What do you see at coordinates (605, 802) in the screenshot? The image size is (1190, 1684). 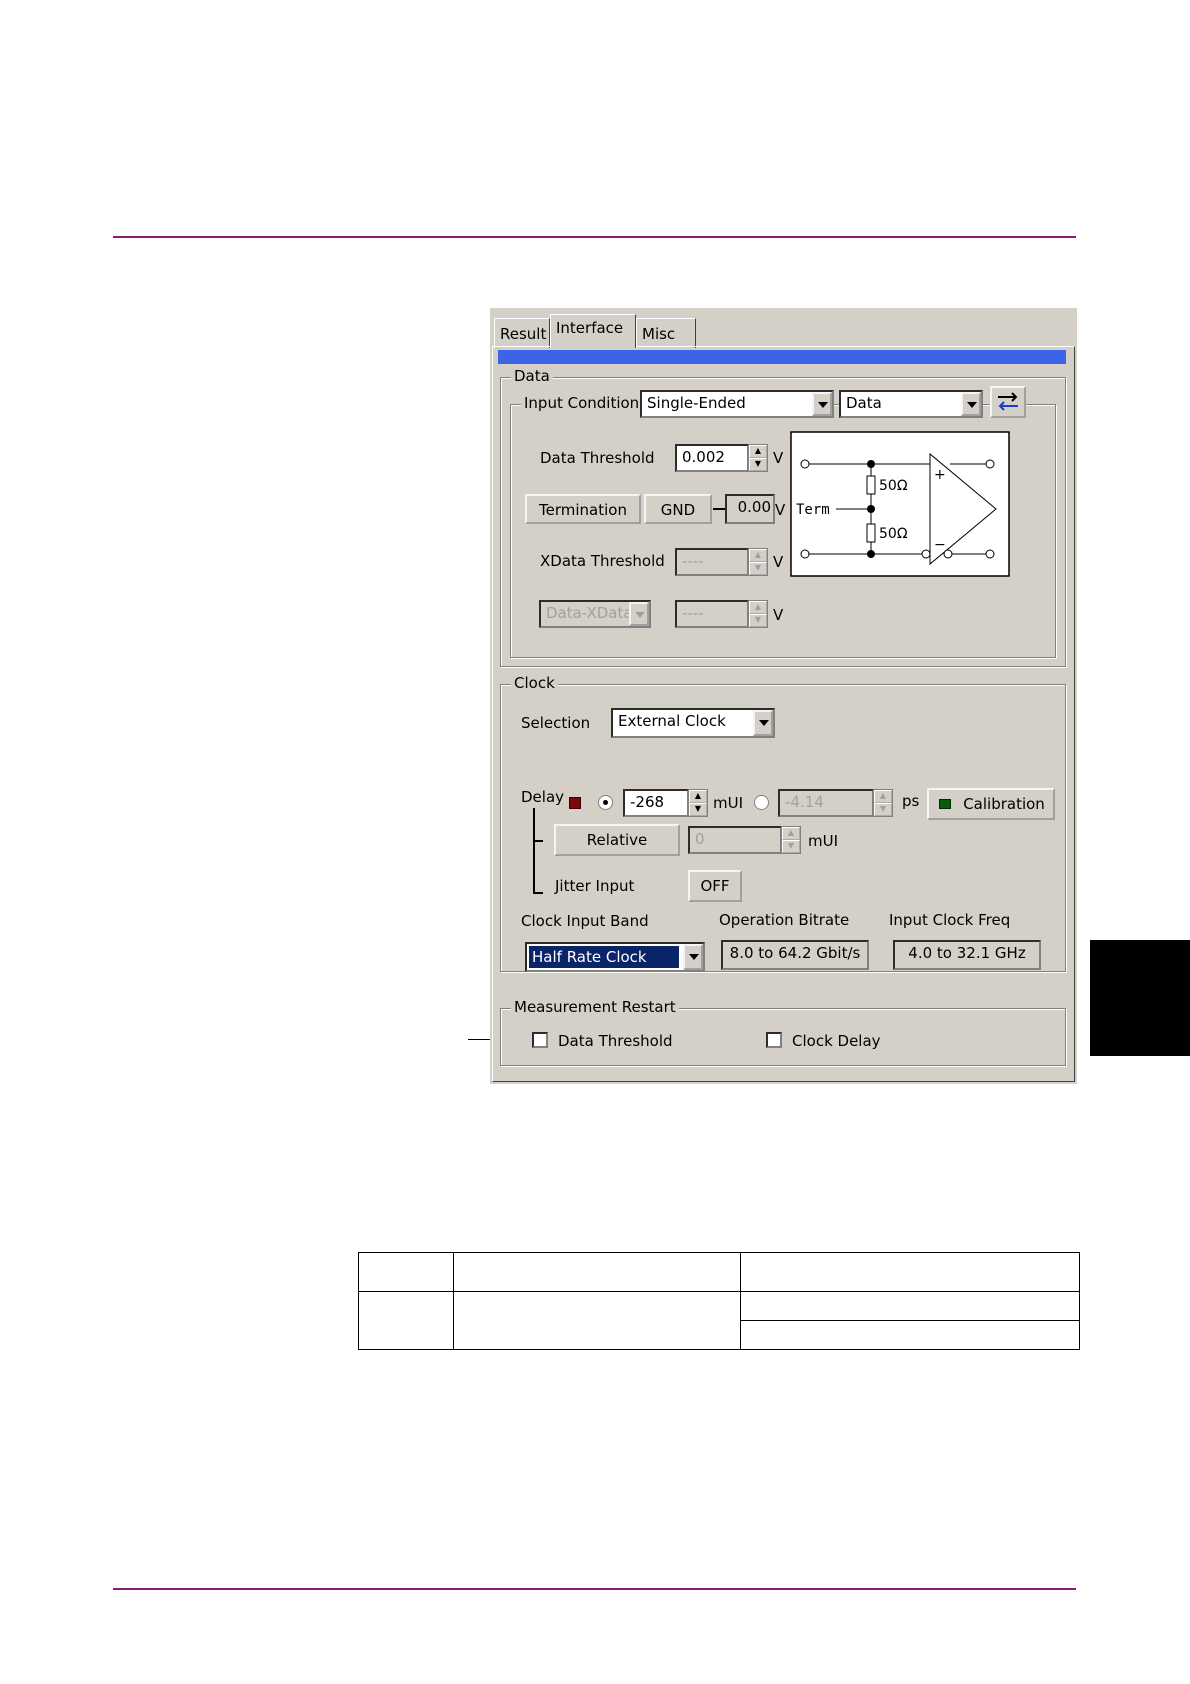 I see `delay-mui-radio` at bounding box center [605, 802].